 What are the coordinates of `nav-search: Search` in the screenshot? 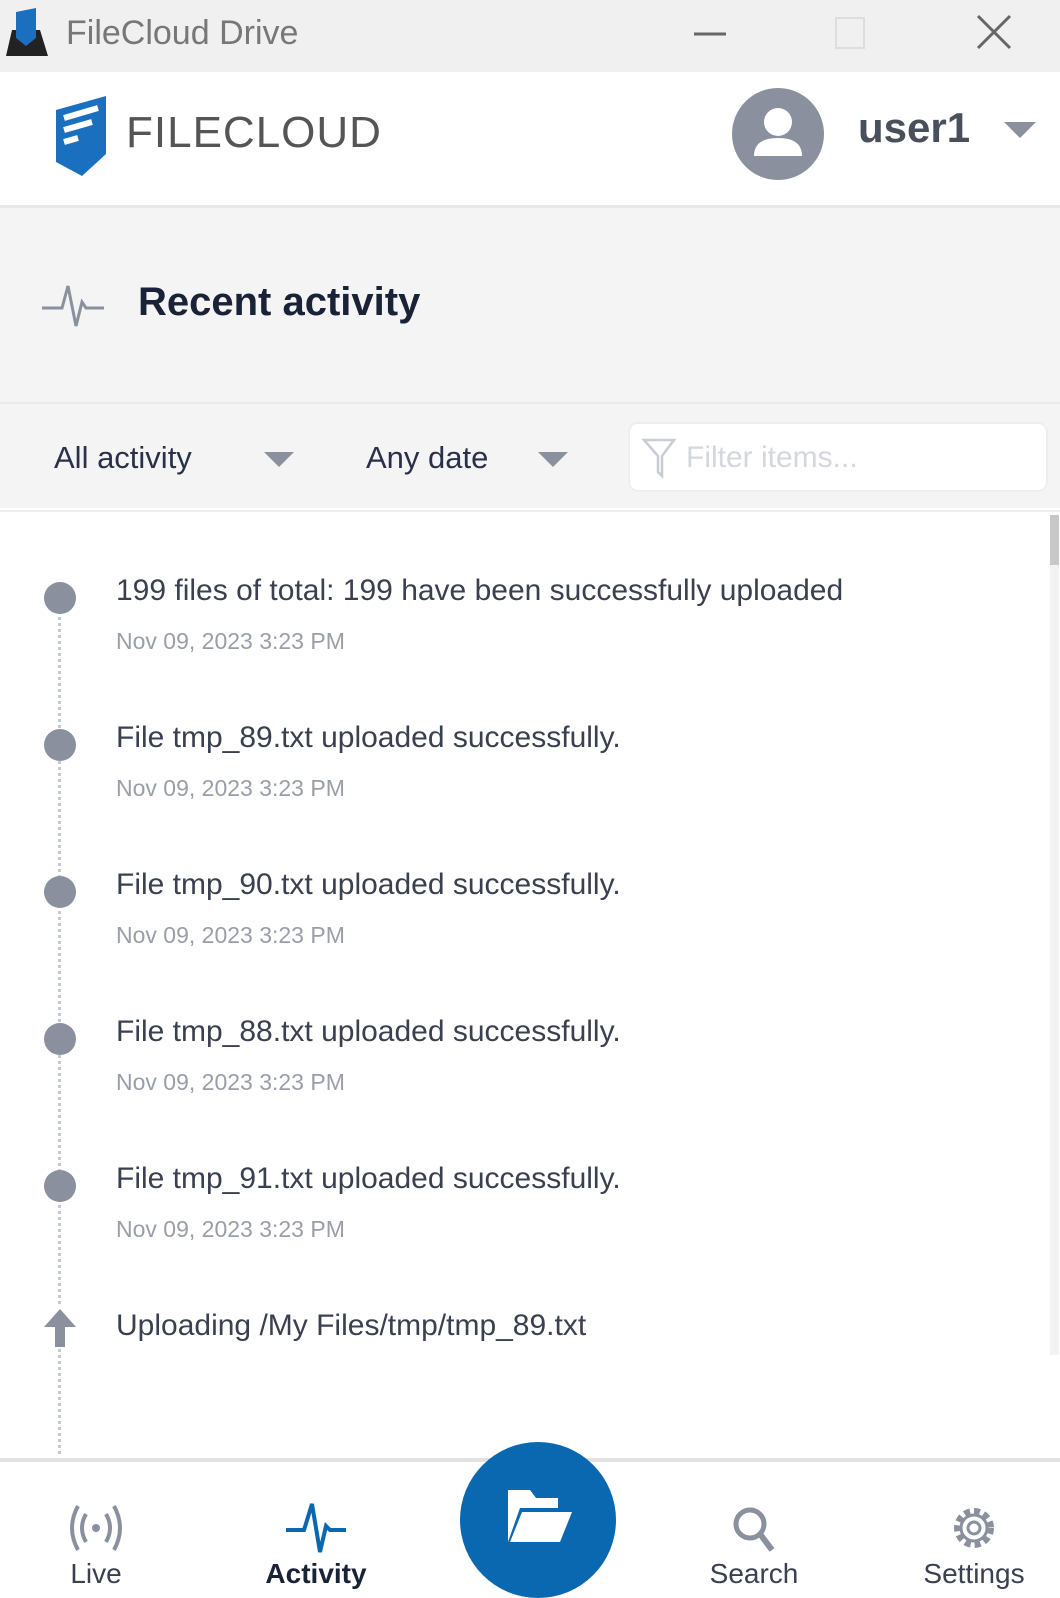 It's located at (754, 1550).